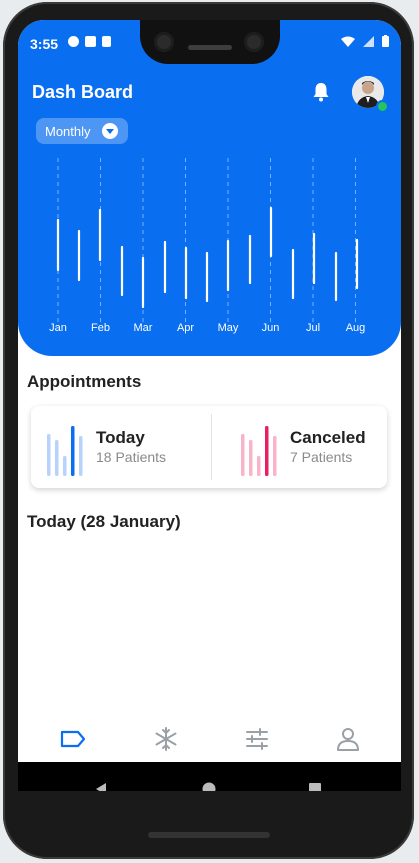  What do you see at coordinates (73, 41) in the screenshot?
I see `settings-status-icon` at bounding box center [73, 41].